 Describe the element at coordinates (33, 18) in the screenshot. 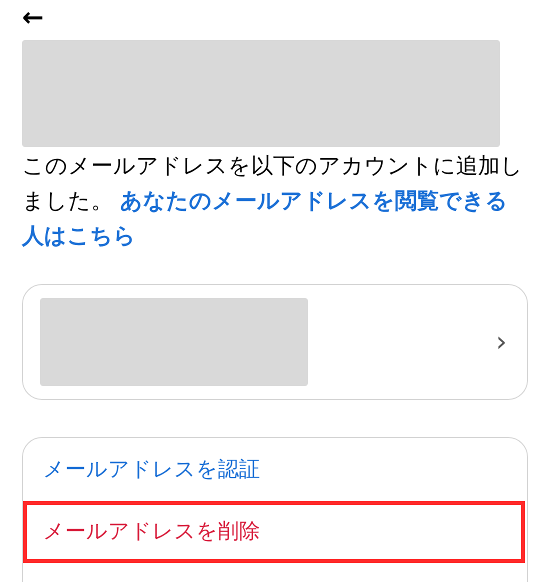

I see `back-button: ←` at that location.